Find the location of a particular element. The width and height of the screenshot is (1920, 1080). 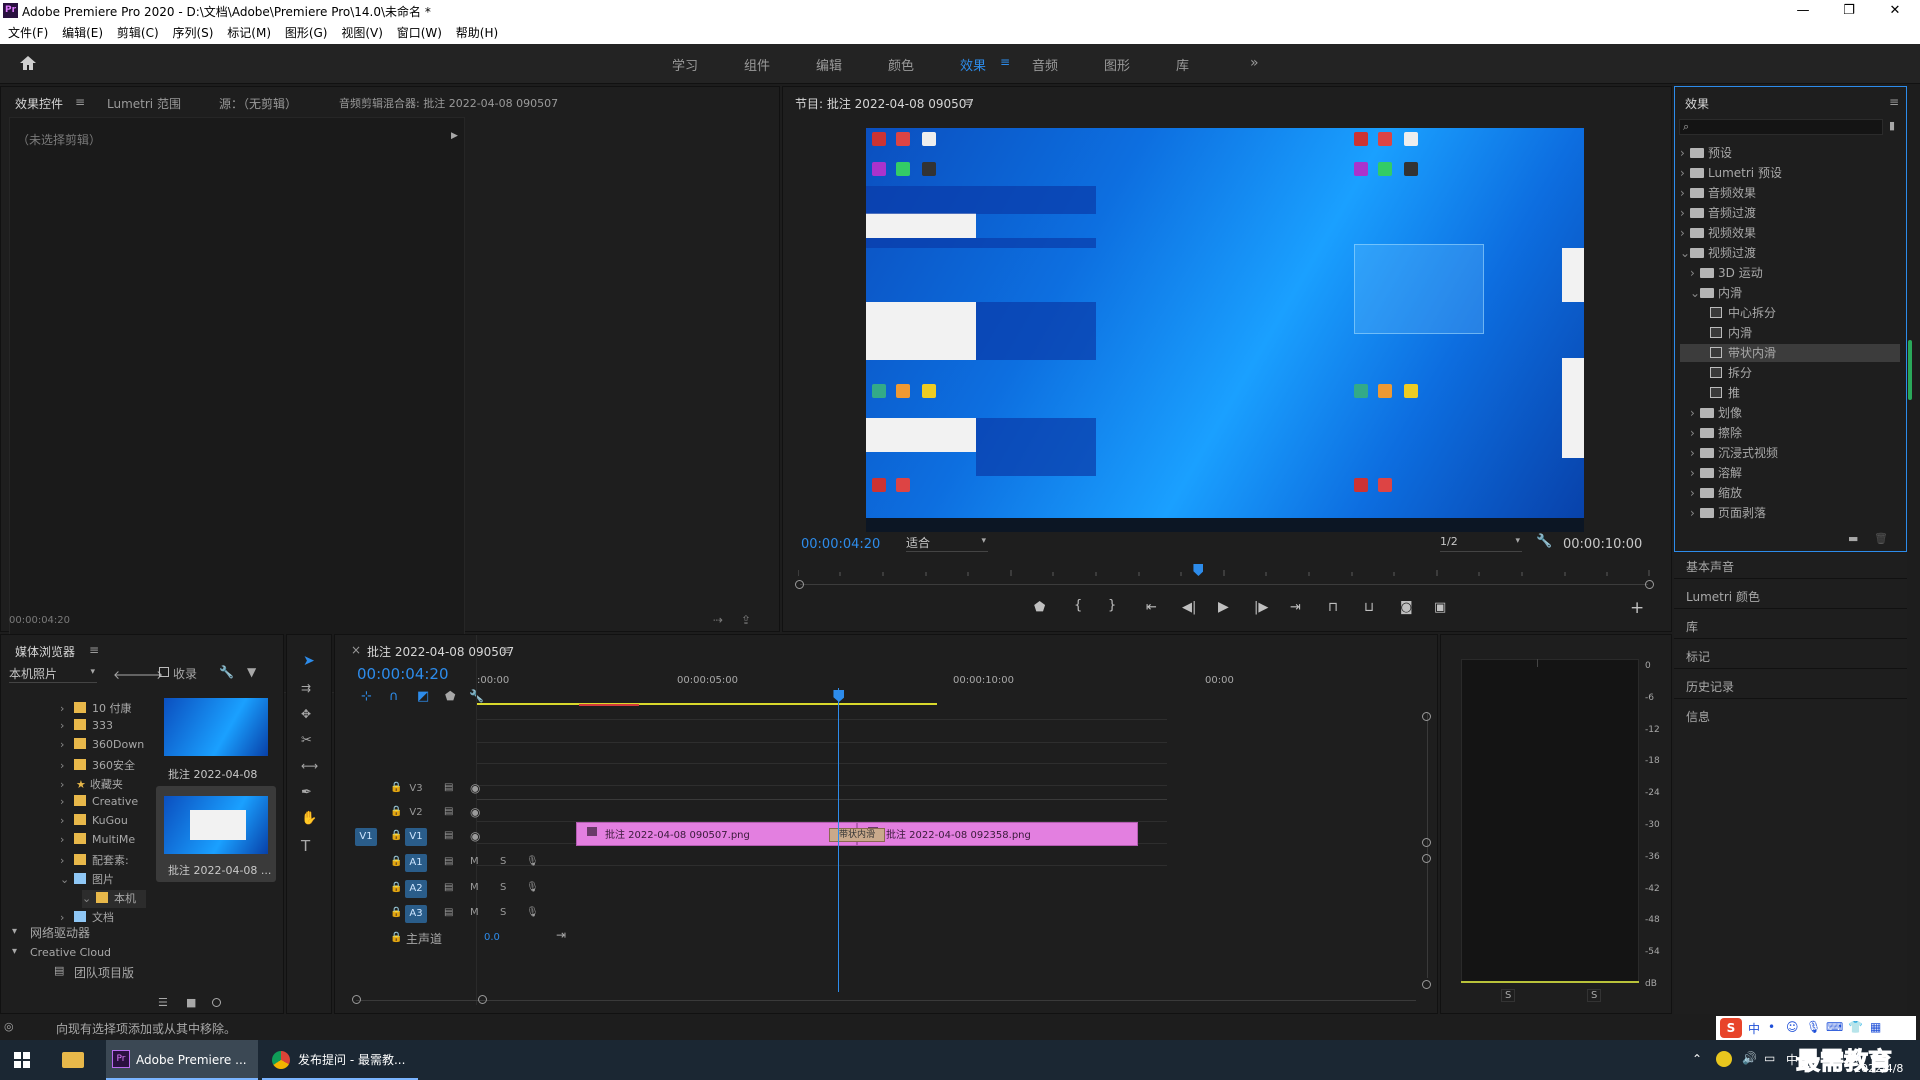

track-select-tool-icon: ⇉ is located at coordinates (306, 688).